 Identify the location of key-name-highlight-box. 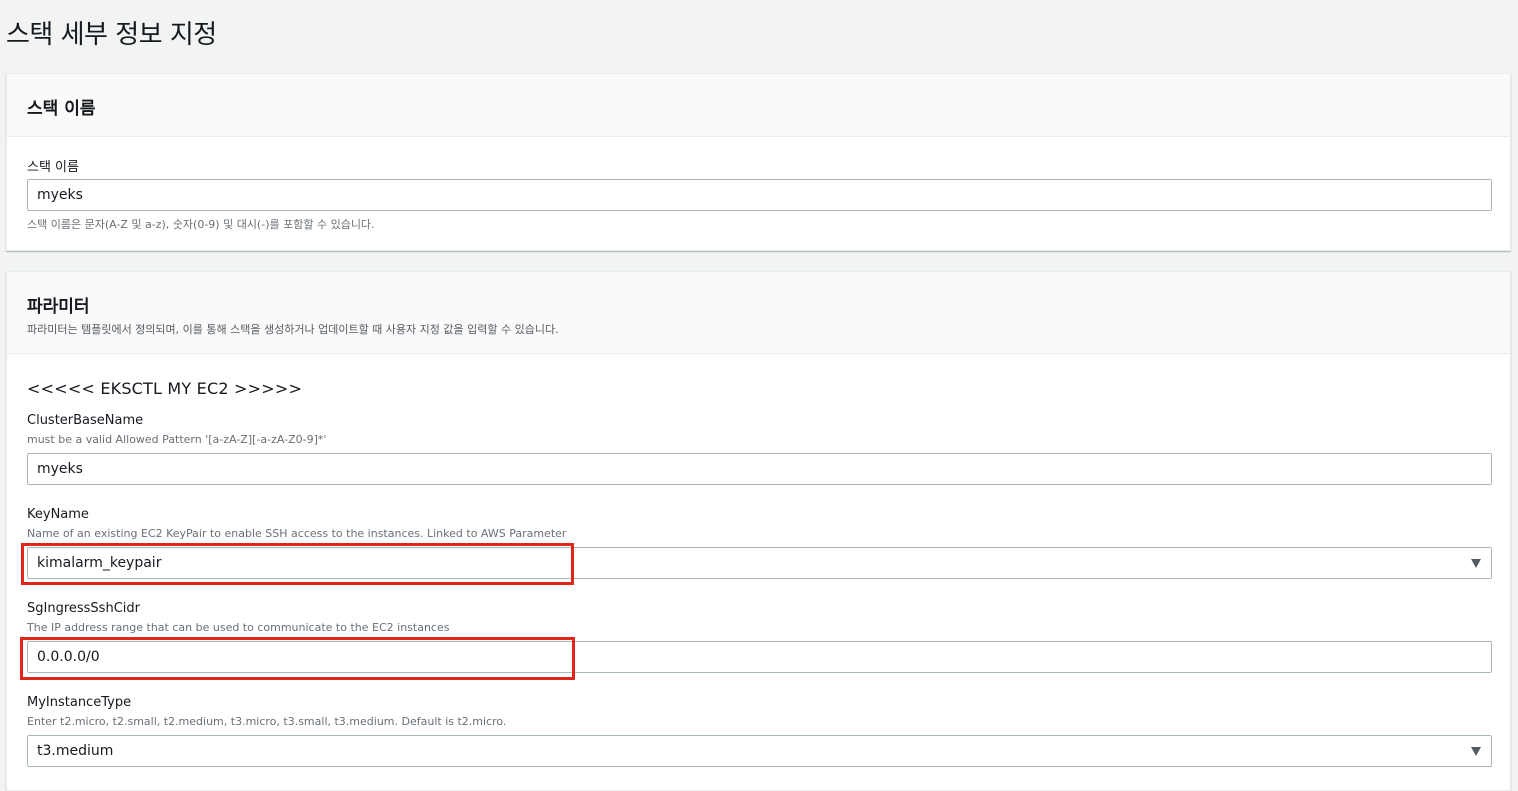
(297, 564).